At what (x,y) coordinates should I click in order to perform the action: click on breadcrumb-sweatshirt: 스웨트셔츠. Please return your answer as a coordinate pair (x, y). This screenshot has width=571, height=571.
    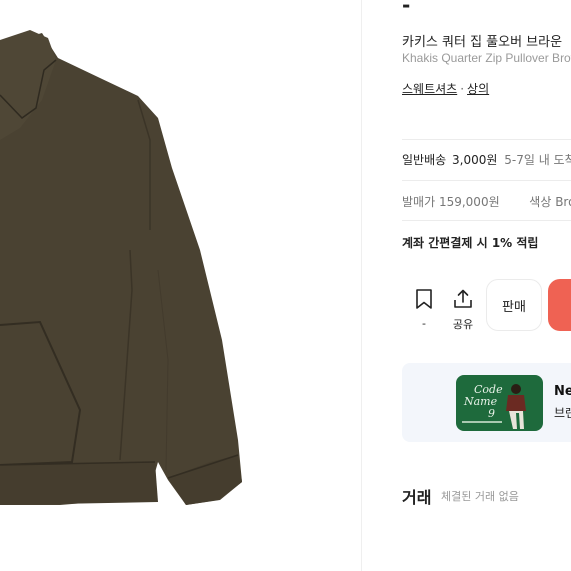
    Looking at the image, I should click on (429, 89).